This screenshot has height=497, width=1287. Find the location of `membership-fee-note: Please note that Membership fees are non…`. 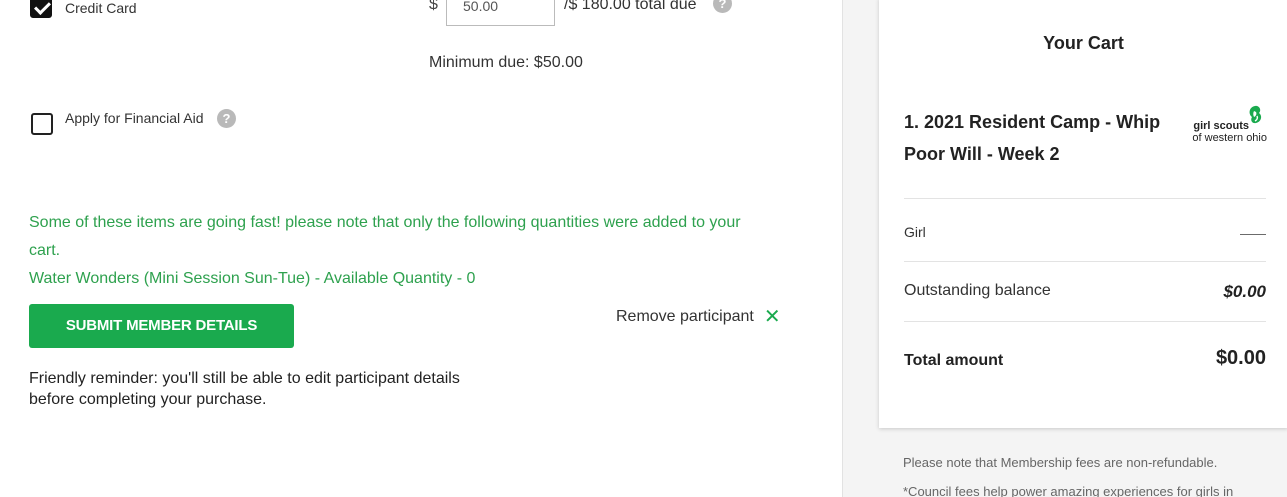

membership-fee-note: Please note that Membership fees are non… is located at coordinates (1060, 462).